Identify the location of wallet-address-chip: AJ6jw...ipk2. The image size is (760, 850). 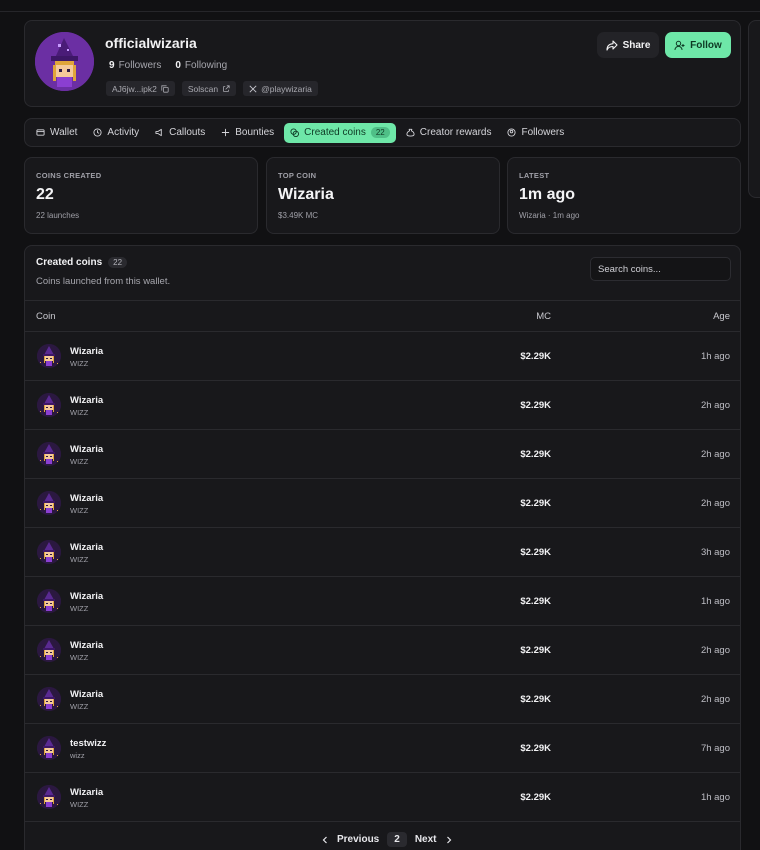
(140, 88).